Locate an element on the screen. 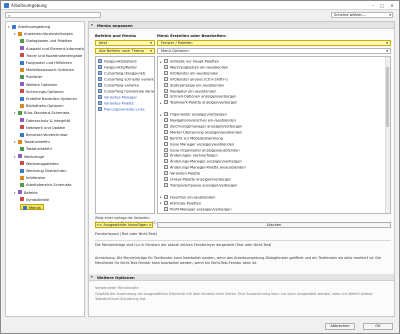 The width and height of the screenshot is (400, 334). section-header-more-options: ▾ Weitere Optionen is located at coordinates (241, 277).